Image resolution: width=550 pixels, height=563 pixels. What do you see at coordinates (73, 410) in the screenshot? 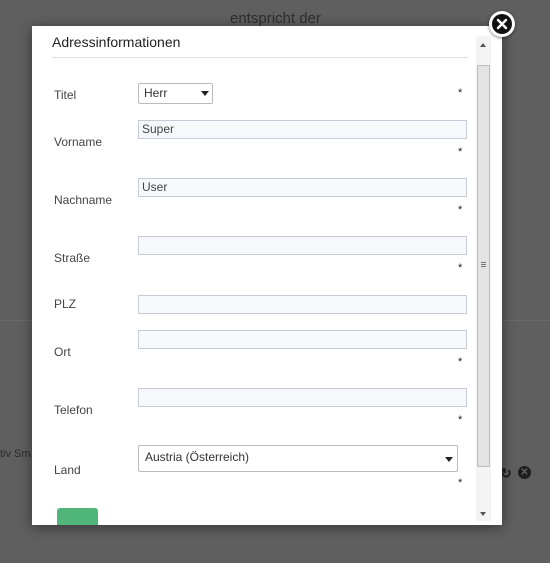
I see `telefon-label: Telefon` at bounding box center [73, 410].